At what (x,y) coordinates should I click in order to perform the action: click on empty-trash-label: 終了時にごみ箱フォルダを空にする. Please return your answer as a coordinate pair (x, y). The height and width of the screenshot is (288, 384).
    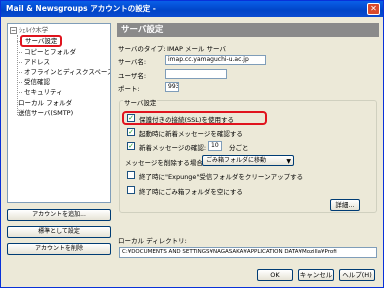
    Looking at the image, I should click on (191, 192).